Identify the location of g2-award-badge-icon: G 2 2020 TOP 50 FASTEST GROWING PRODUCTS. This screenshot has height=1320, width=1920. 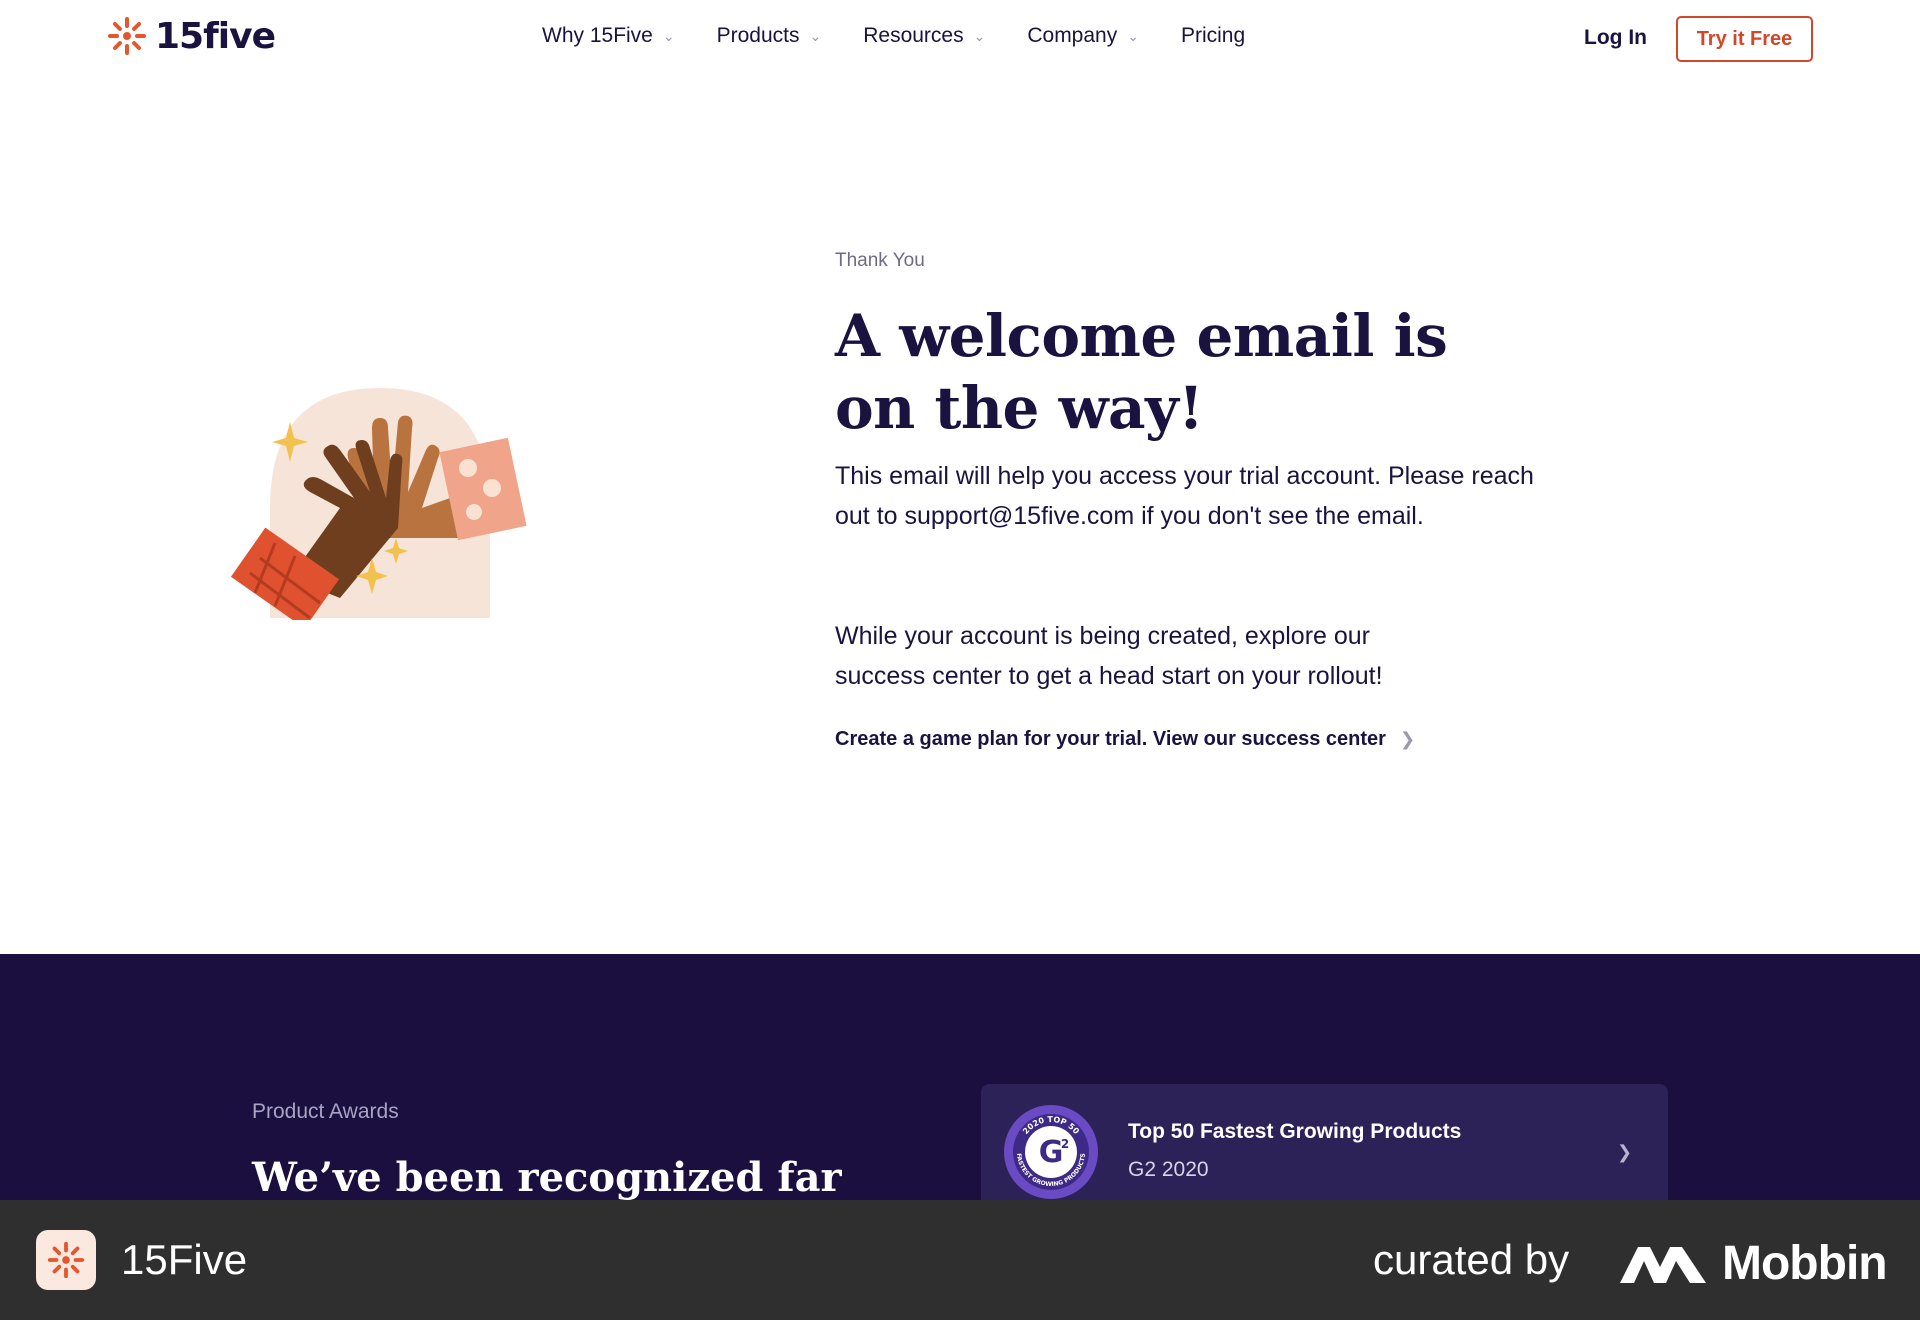
(1051, 1152).